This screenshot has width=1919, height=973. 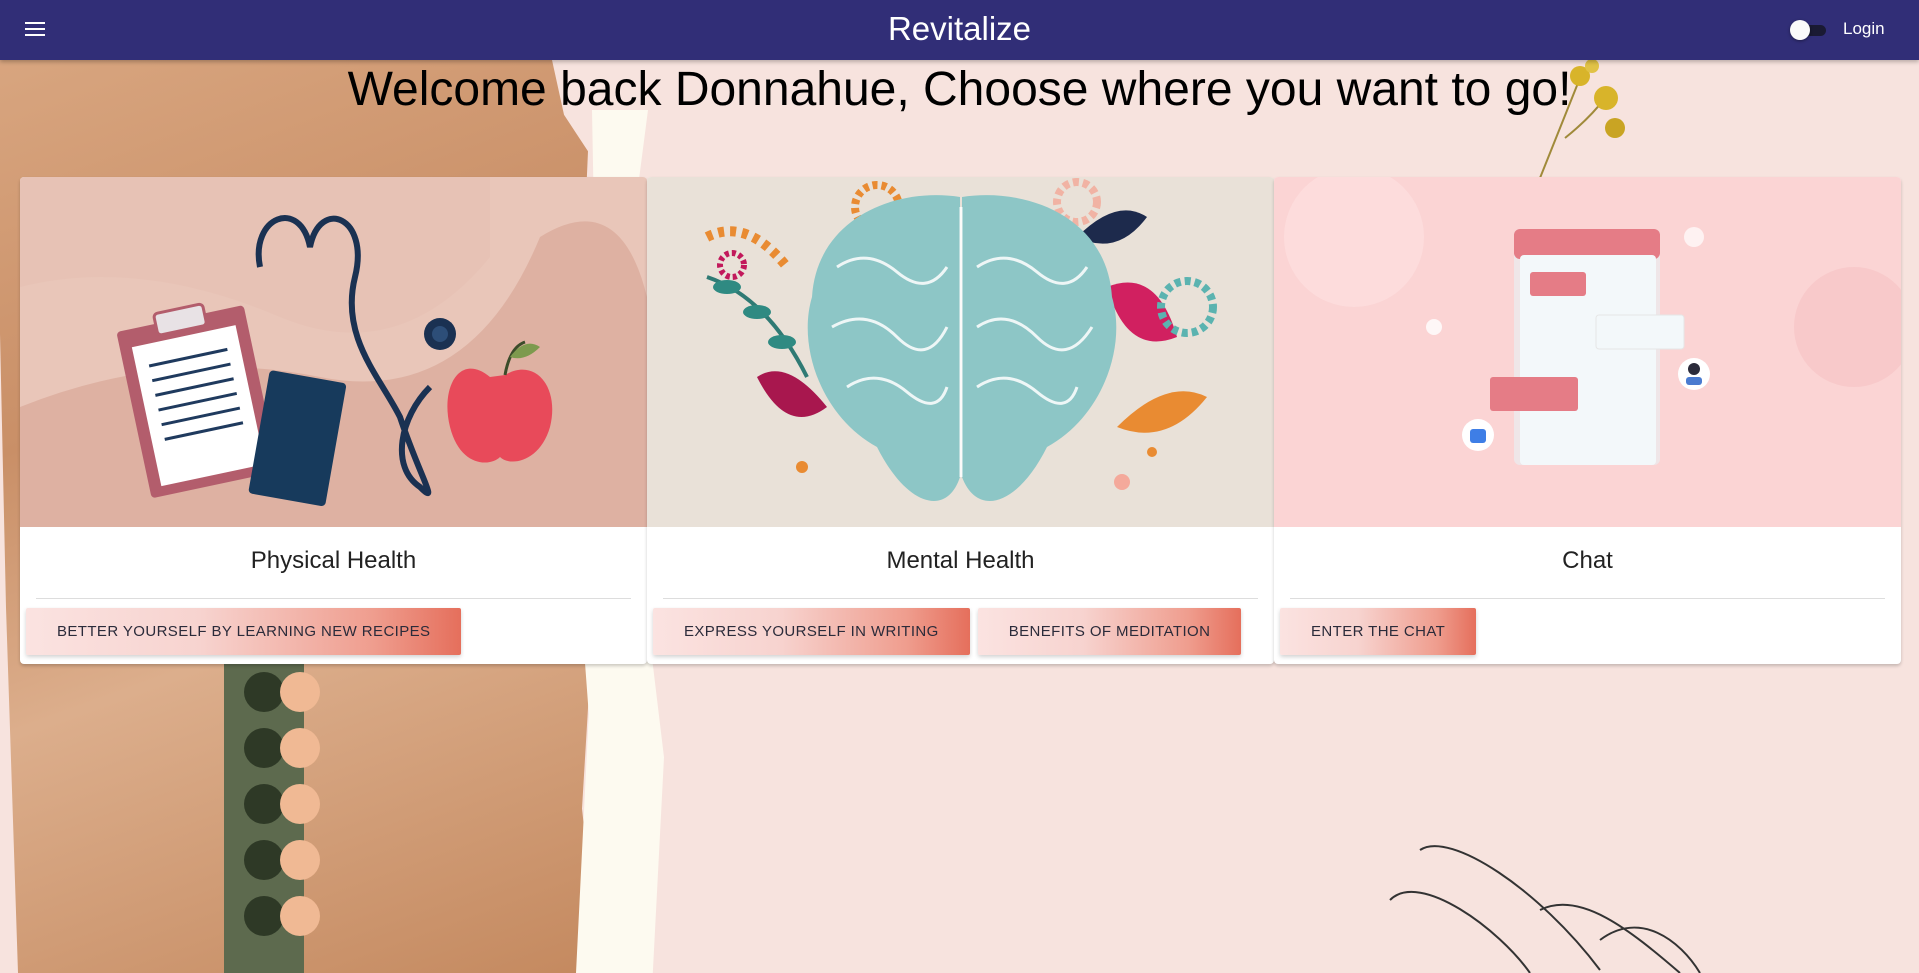 What do you see at coordinates (1587, 352) in the screenshot?
I see `chat-illustration` at bounding box center [1587, 352].